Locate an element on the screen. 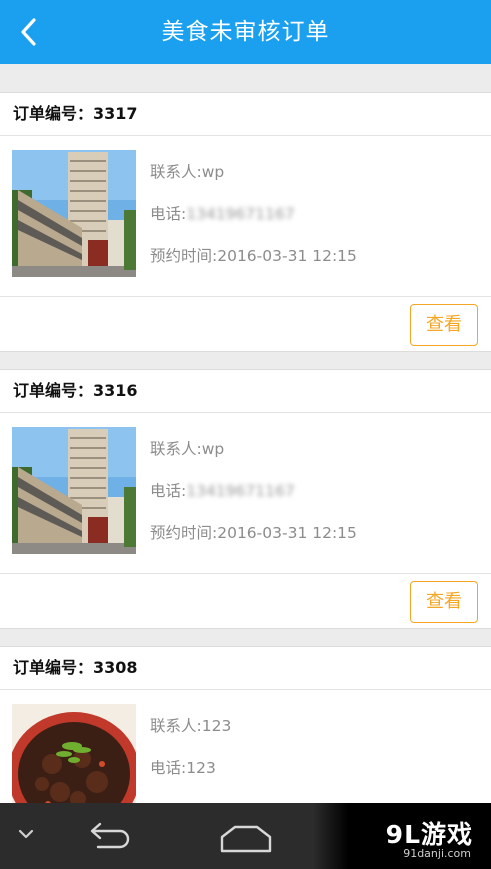 The width and height of the screenshot is (491, 869). contact-text: 联系人:123 is located at coordinates (191, 726).